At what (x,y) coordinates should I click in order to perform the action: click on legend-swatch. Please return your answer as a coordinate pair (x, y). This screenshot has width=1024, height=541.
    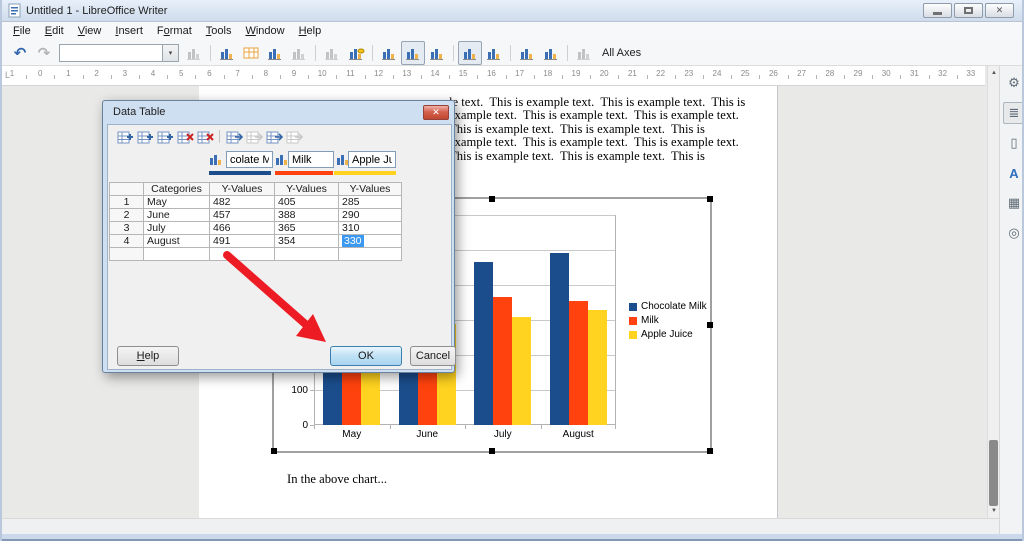
    Looking at the image, I should click on (633, 307).